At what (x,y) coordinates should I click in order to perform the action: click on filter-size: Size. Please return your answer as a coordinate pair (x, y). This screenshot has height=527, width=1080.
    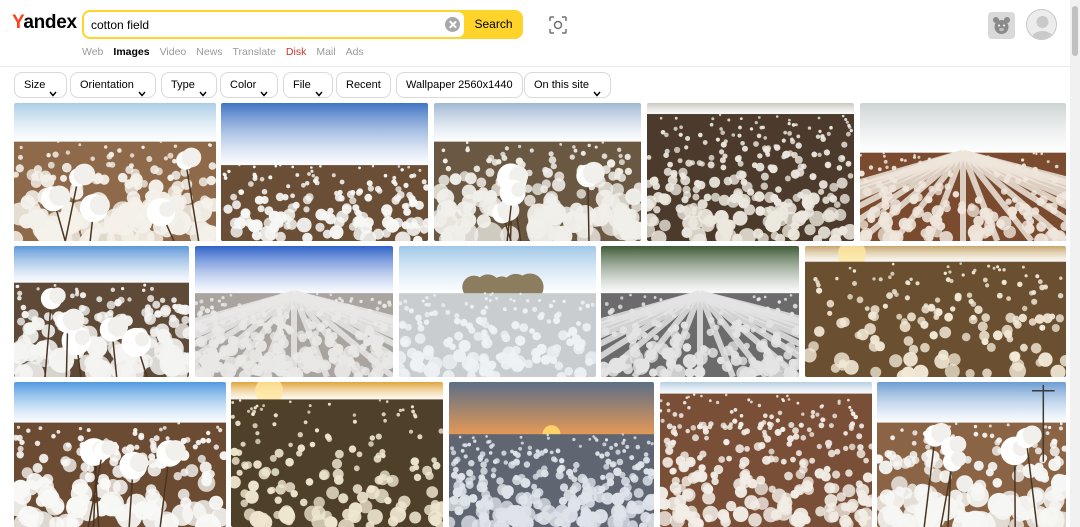
    Looking at the image, I should click on (41, 85).